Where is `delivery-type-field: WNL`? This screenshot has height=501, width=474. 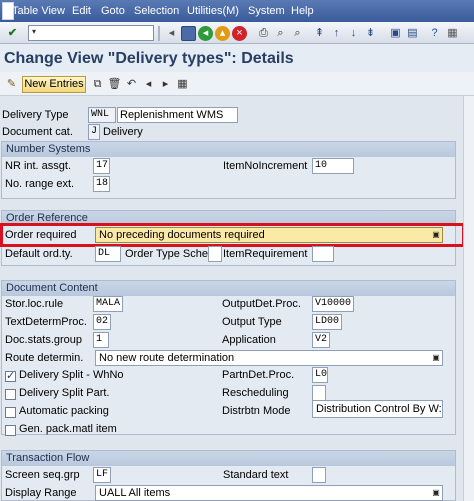 delivery-type-field: WNL is located at coordinates (102, 115).